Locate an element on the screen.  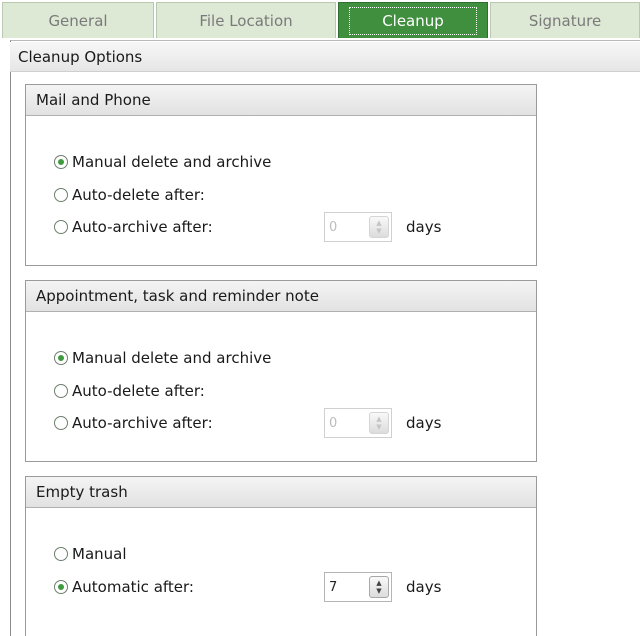
option-label: Automatic after: is located at coordinates (133, 587).